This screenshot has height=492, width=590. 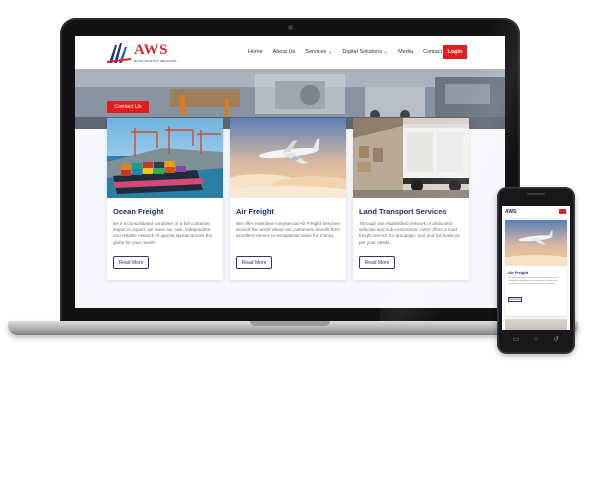 What do you see at coordinates (128, 107) in the screenshot?
I see `hero-contact-button: Contact Us` at bounding box center [128, 107].